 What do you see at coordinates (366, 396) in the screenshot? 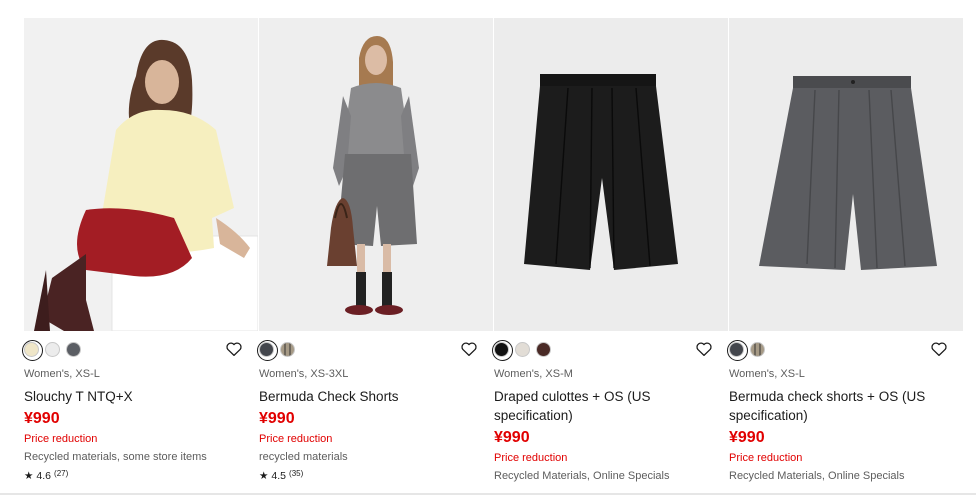
I see `product-name: Bermuda Check Shorts` at bounding box center [366, 396].